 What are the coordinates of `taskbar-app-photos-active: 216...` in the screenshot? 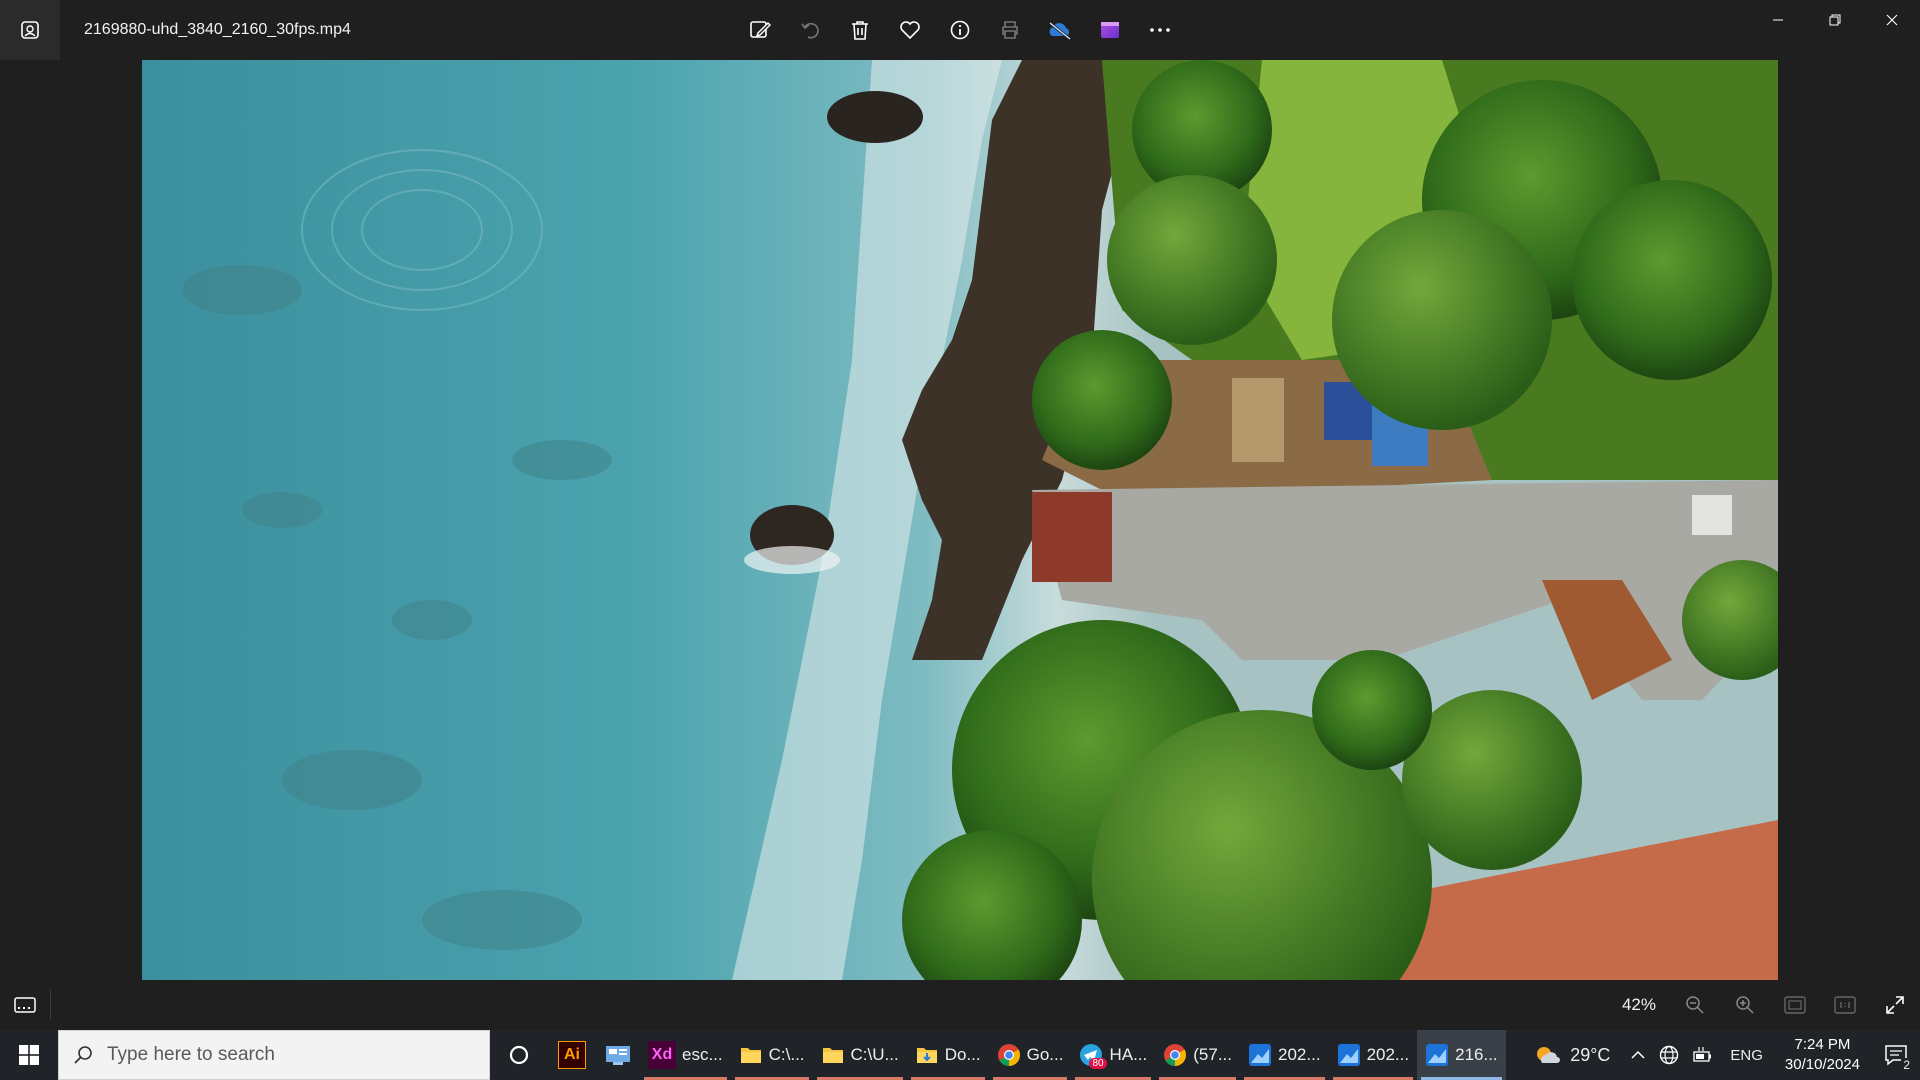 It's located at (1461, 1055).